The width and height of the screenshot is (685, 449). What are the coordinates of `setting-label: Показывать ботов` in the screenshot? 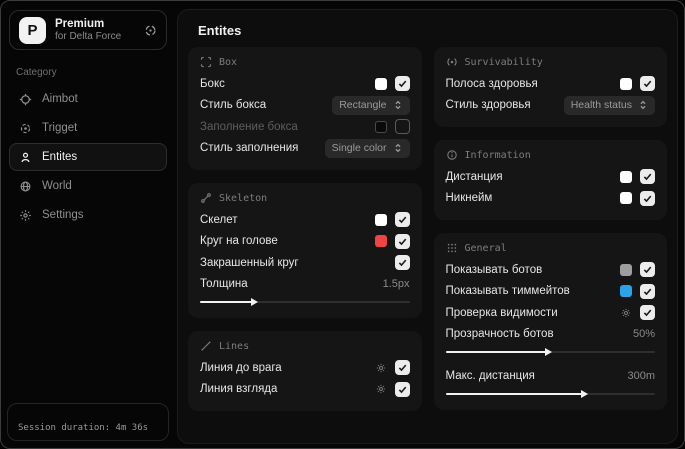 It's located at (494, 269).